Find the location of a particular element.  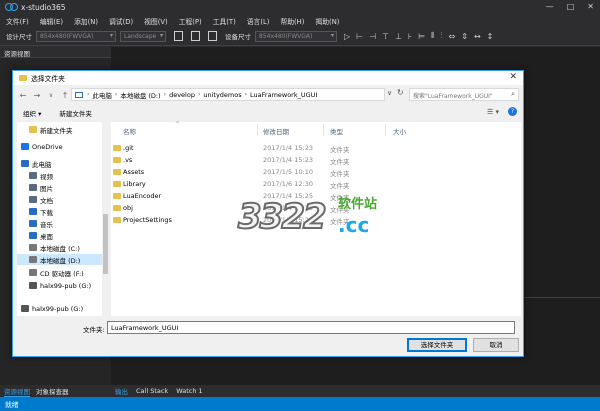

column-header-type: 类型 is located at coordinates (336, 131).